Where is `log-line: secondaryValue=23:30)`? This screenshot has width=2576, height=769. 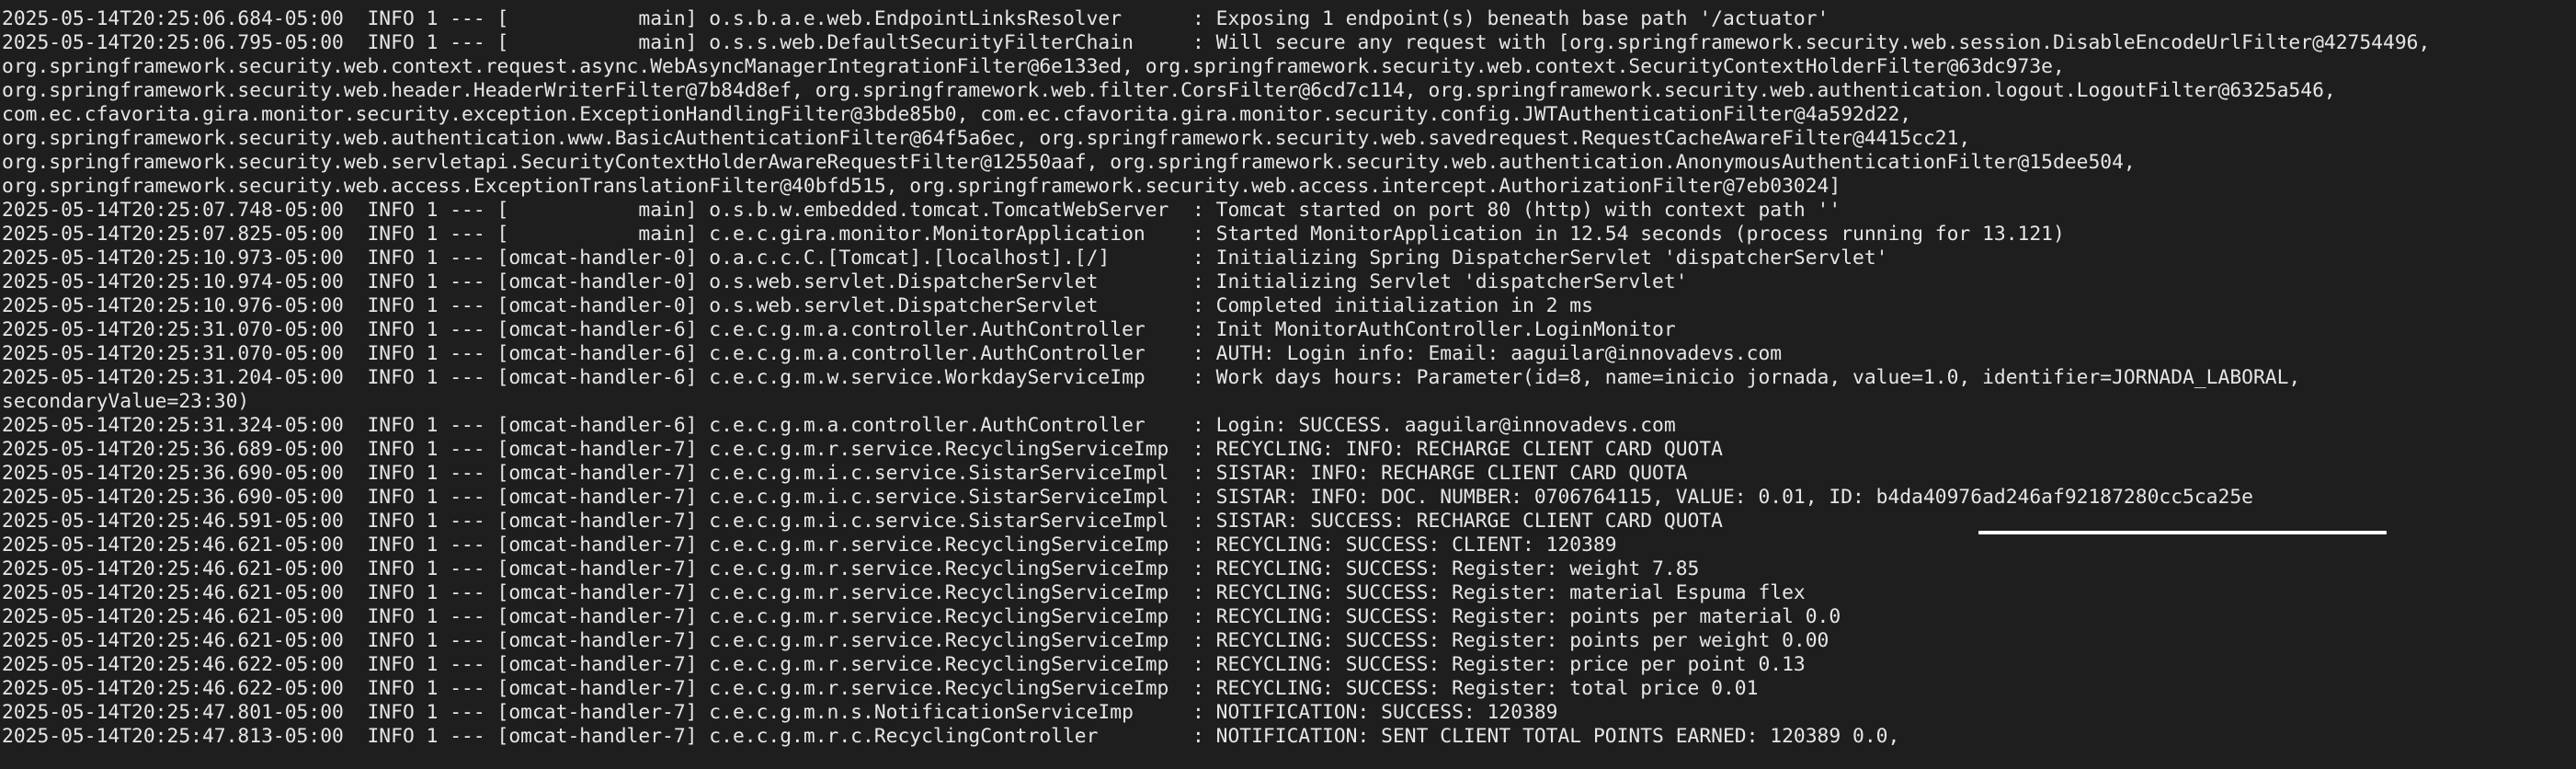
log-line: secondaryValue=23:30) is located at coordinates (126, 401).